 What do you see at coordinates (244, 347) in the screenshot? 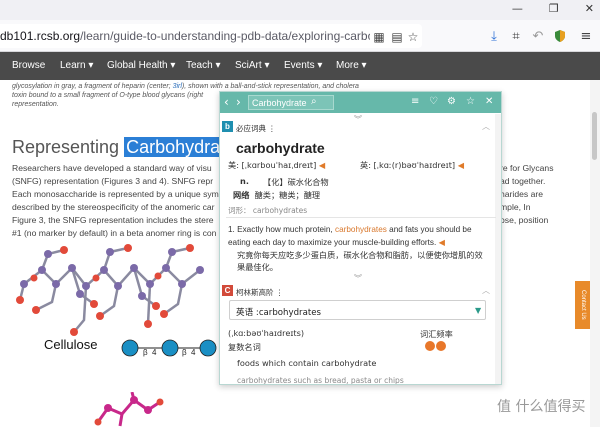
I see `collins-pos: 复数名词` at bounding box center [244, 347].